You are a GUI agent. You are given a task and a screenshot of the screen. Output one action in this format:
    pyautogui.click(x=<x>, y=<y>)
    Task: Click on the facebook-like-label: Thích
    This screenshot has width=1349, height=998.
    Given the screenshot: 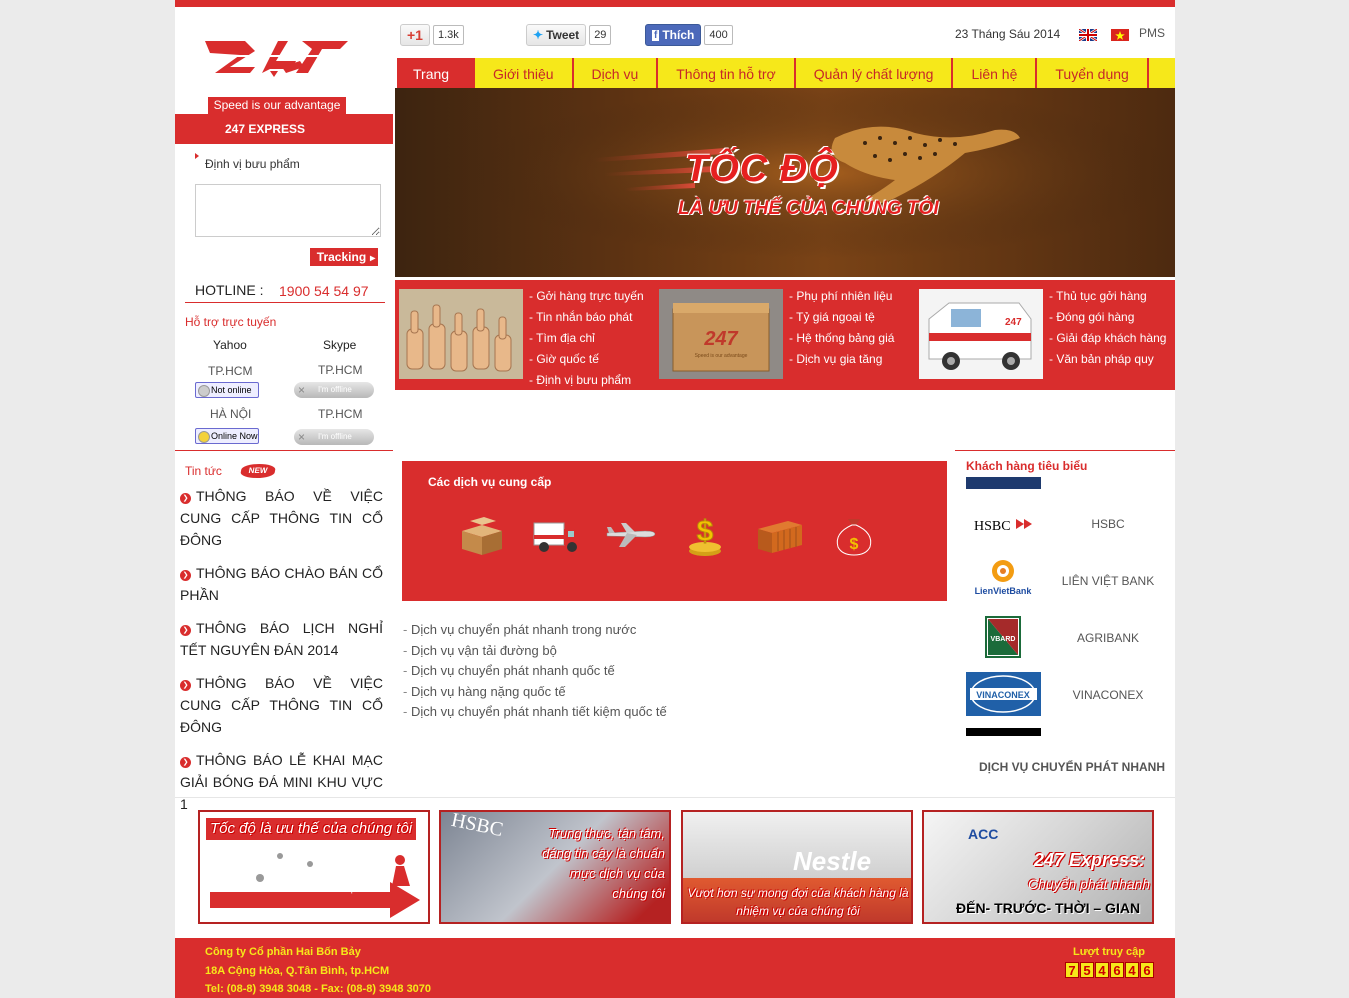 What is the action you would take?
    pyautogui.click(x=678, y=35)
    